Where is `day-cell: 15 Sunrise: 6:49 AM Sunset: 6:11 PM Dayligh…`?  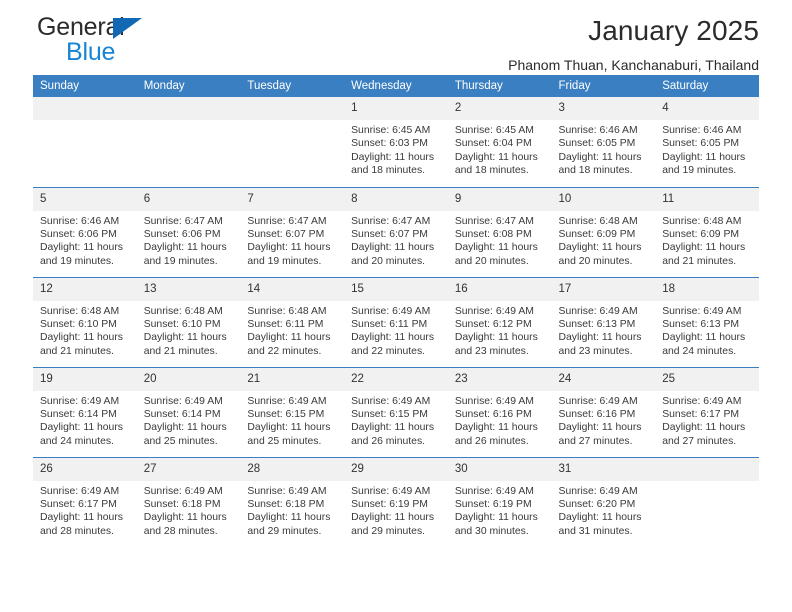 day-cell: 15 Sunrise: 6:49 AM Sunset: 6:11 PM Dayligh… is located at coordinates (396, 321).